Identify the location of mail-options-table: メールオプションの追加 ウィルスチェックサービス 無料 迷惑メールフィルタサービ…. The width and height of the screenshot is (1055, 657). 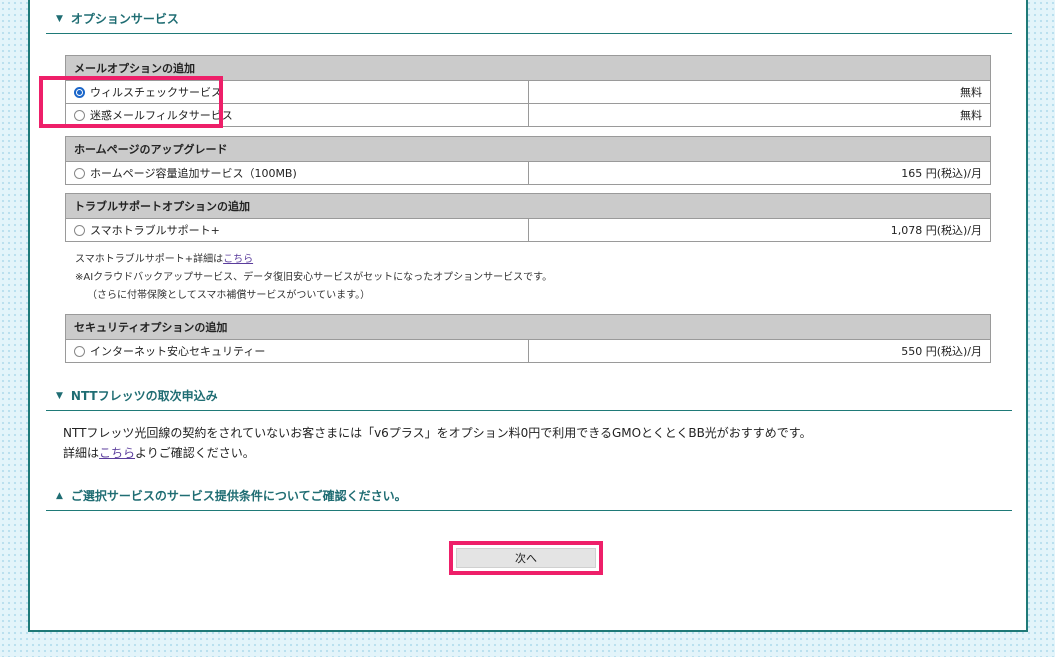
(528, 91).